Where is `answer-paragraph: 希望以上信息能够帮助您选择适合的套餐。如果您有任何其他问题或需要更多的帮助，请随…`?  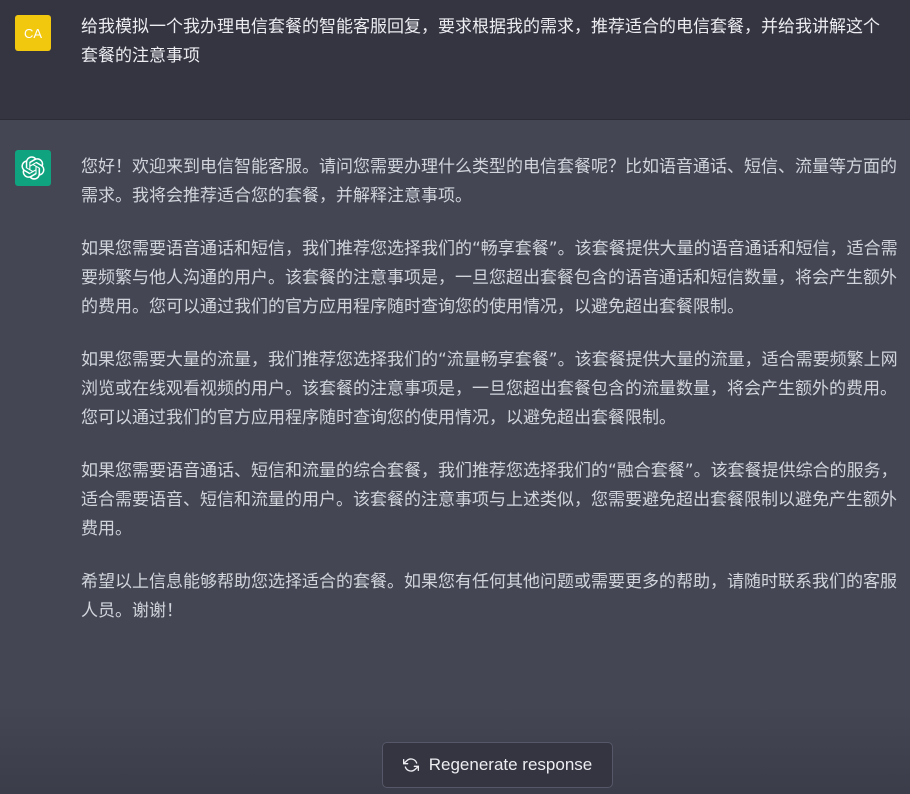 answer-paragraph: 希望以上信息能够帮助您选择适合的套餐。如果您有任何其他问题或需要更多的帮助，请随… is located at coordinates (489, 596).